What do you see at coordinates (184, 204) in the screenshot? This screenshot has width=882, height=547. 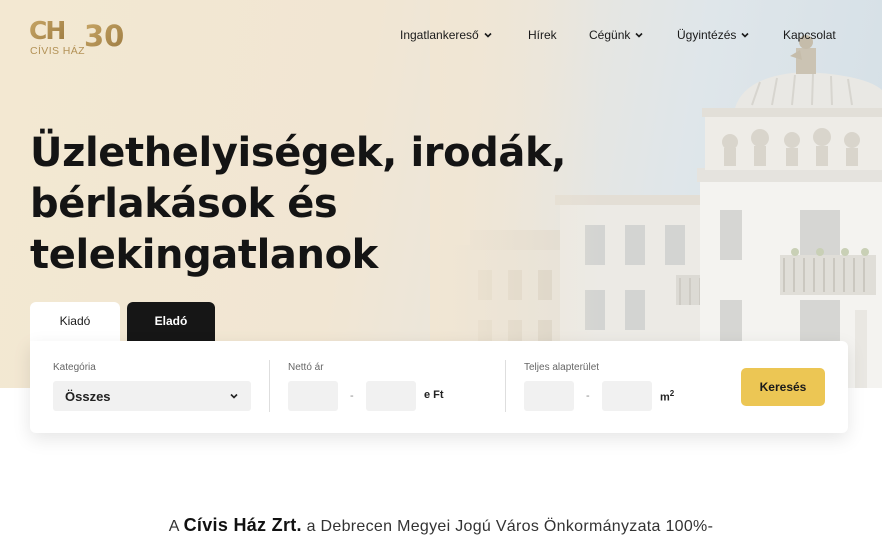 I see `hero-headline-line: bérlakások és` at bounding box center [184, 204].